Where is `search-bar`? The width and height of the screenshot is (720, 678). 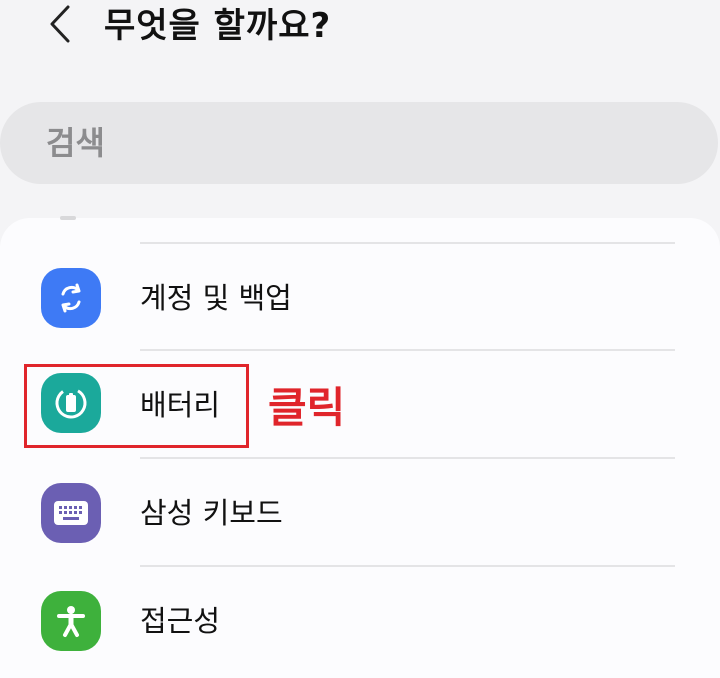 search-bar is located at coordinates (359, 143).